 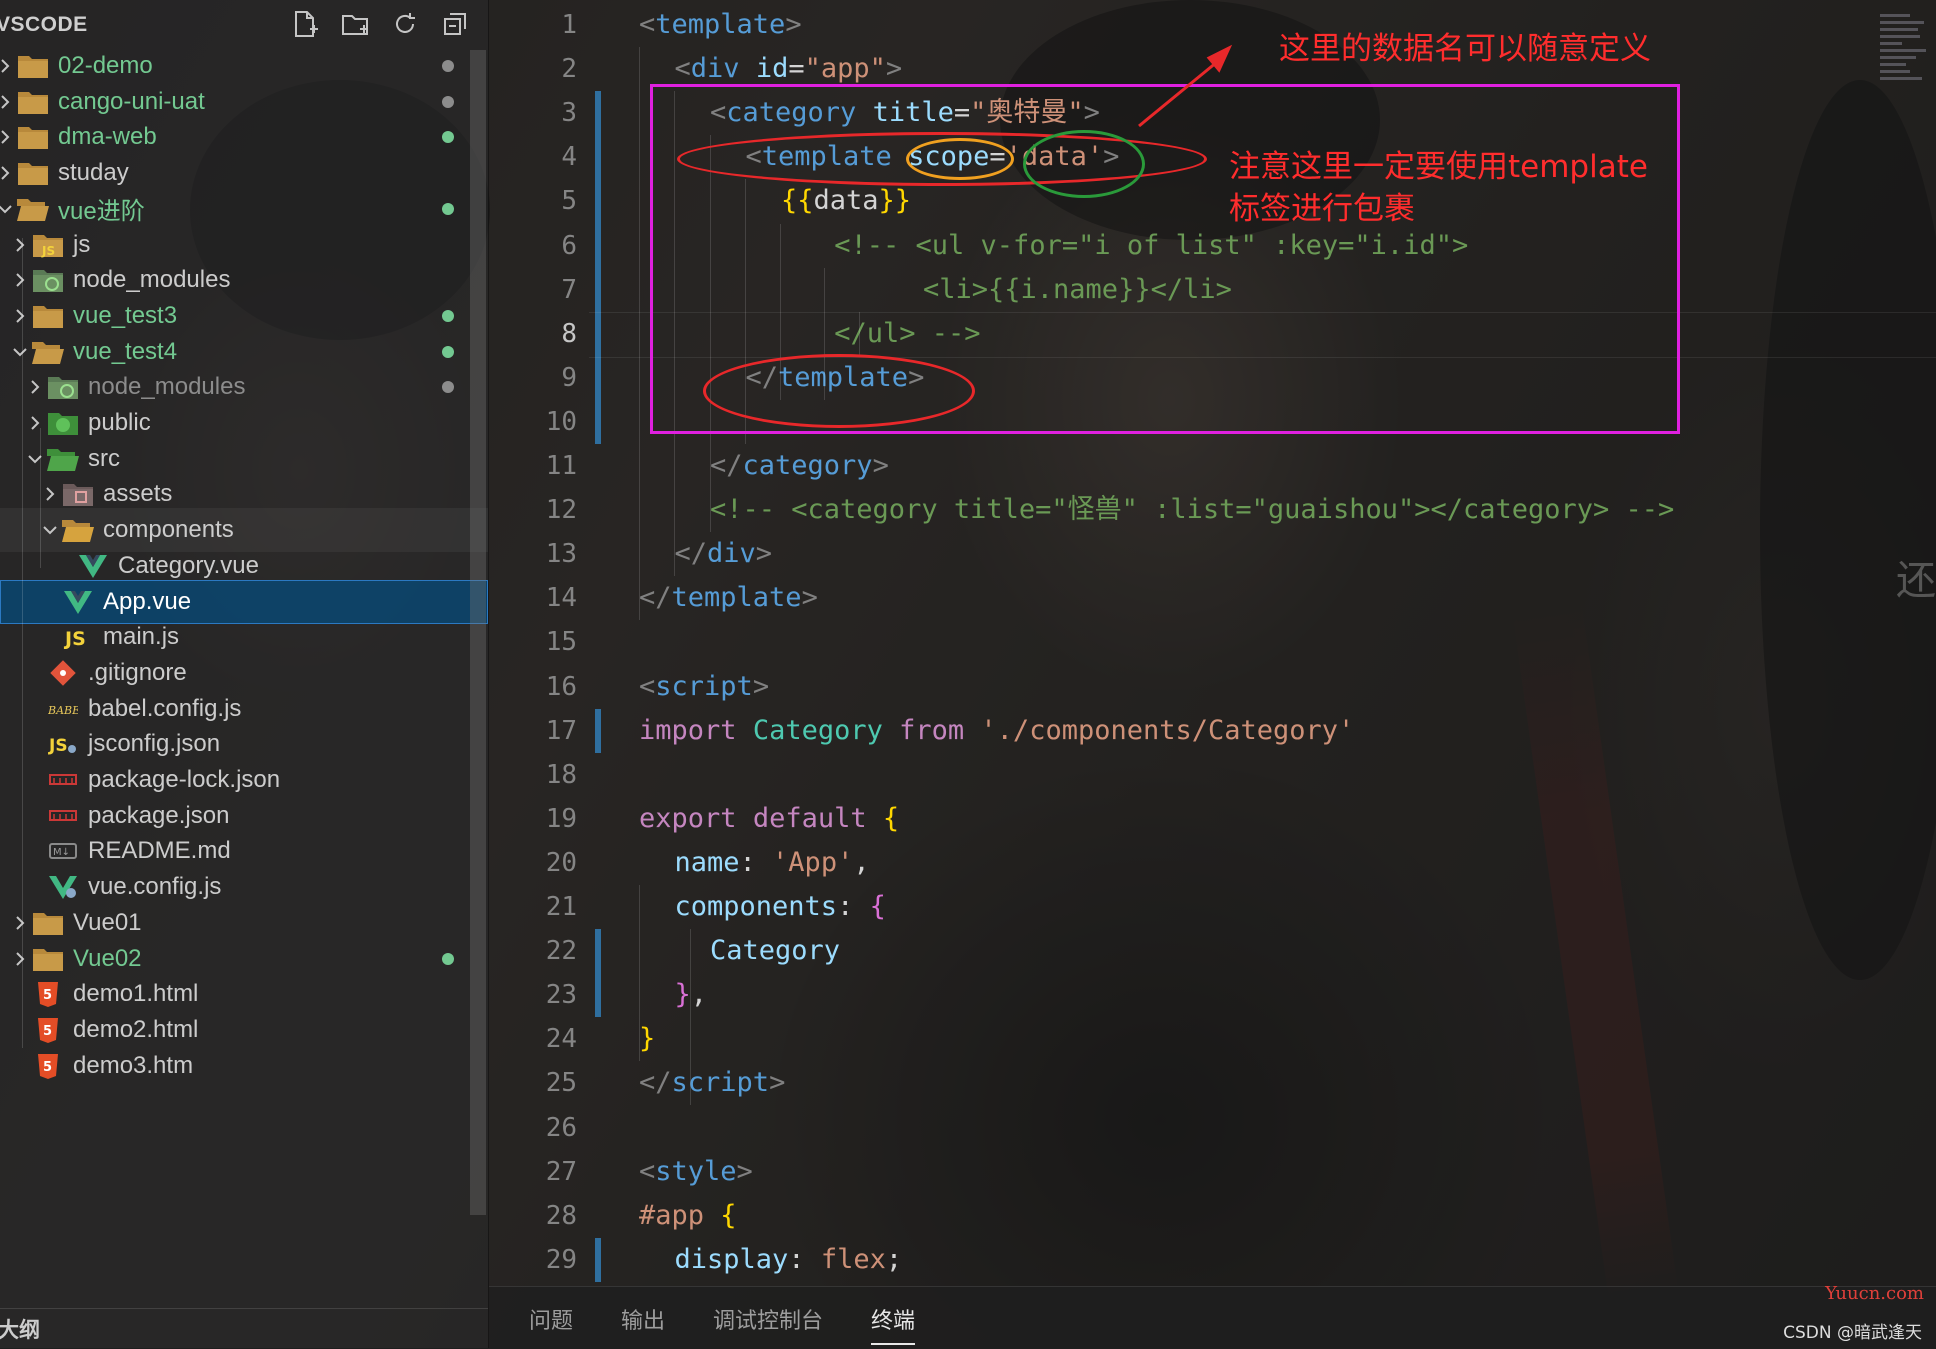 I want to click on tree-item-label: vue进阶, so click(x=101, y=212).